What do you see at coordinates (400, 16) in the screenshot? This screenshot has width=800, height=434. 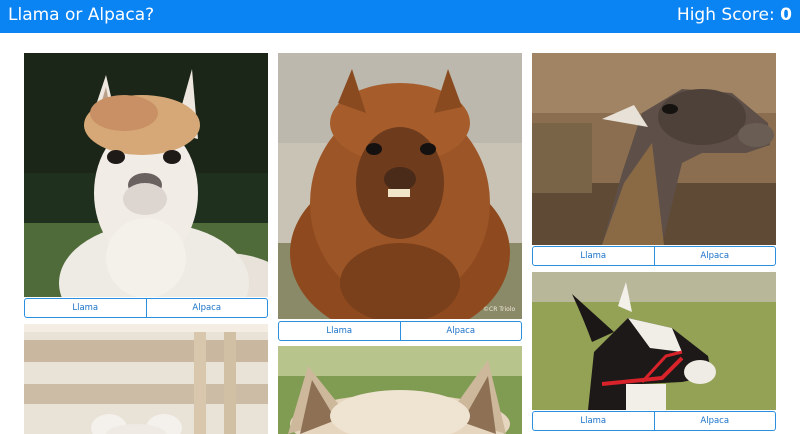 I see `top-navbar: Llama or Alpaca? High Score: 0` at bounding box center [400, 16].